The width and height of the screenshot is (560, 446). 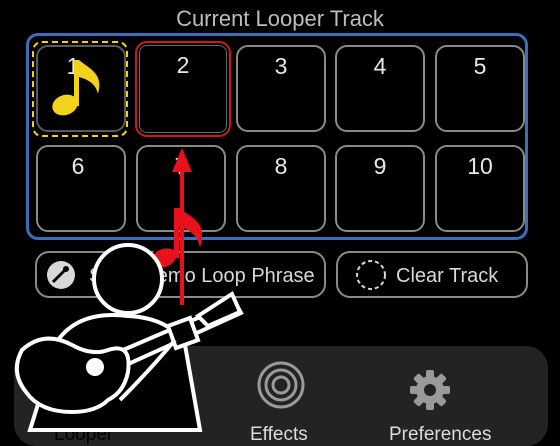 What do you see at coordinates (202, 276) in the screenshot?
I see `save-memo-loop-label: Save Memo Loop Phrase` at bounding box center [202, 276].